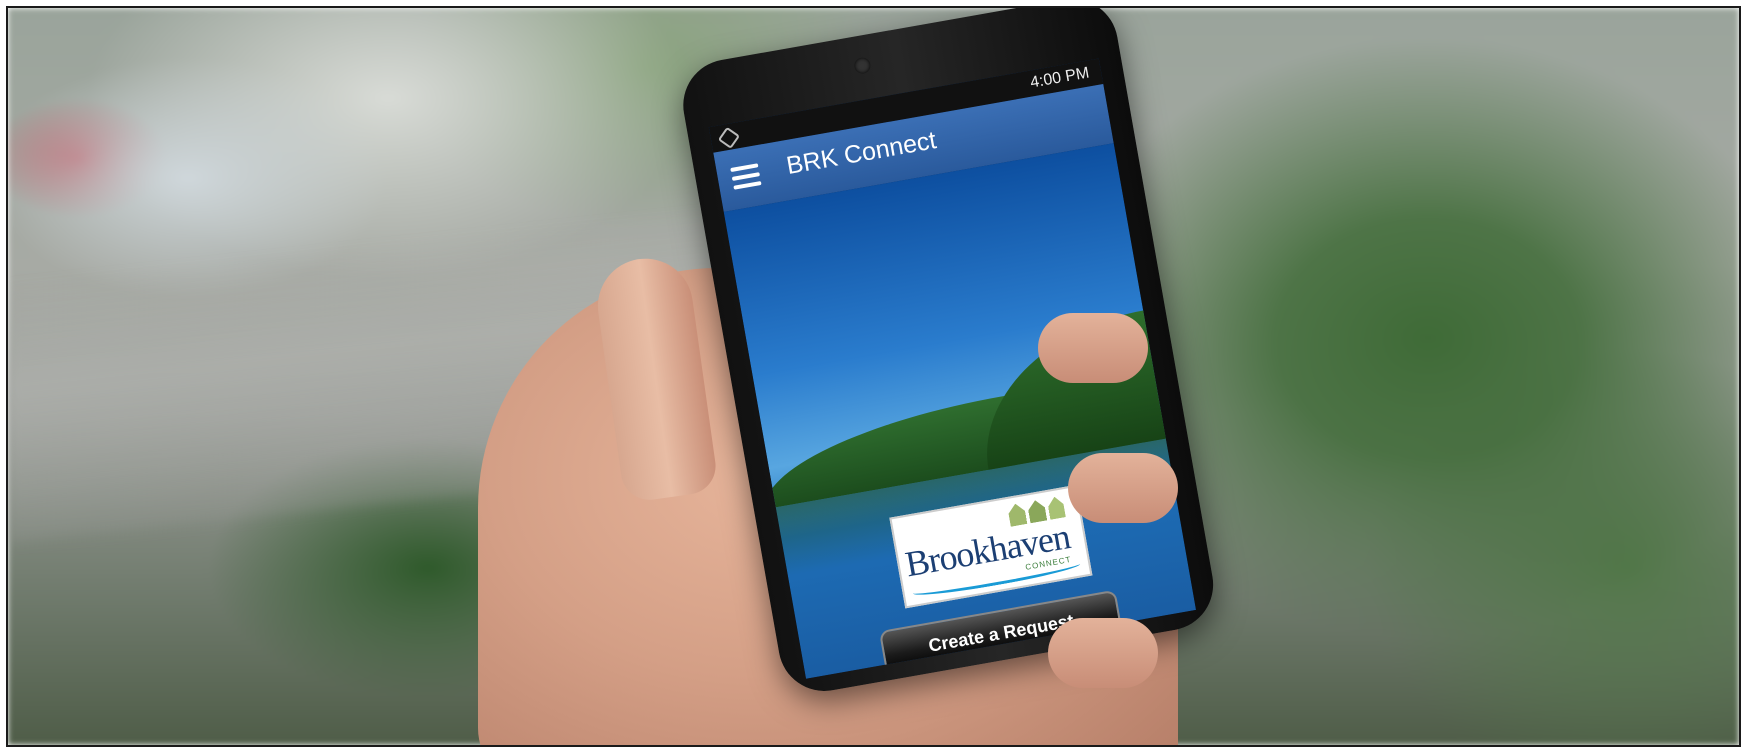  Describe the element at coordinates (746, 177) in the screenshot. I see `hamburger-menu-icon` at that location.